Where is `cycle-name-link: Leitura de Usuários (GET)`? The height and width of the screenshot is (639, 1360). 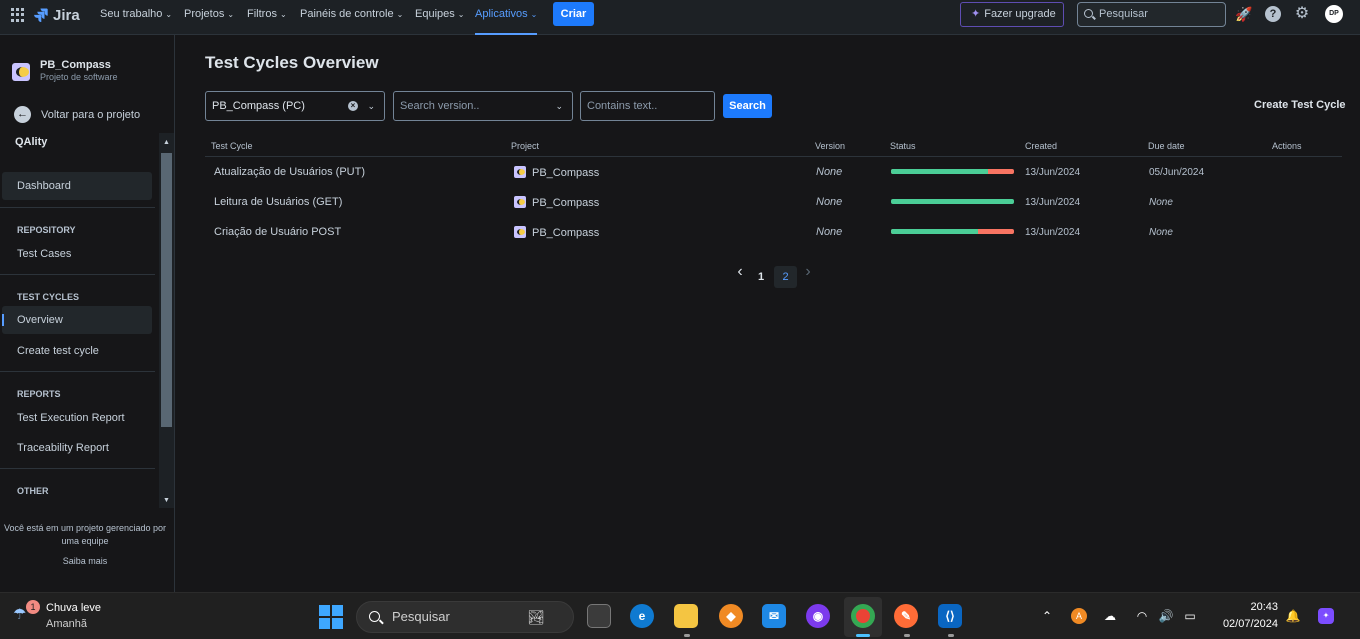 cycle-name-link: Leitura de Usuários (GET) is located at coordinates (278, 202).